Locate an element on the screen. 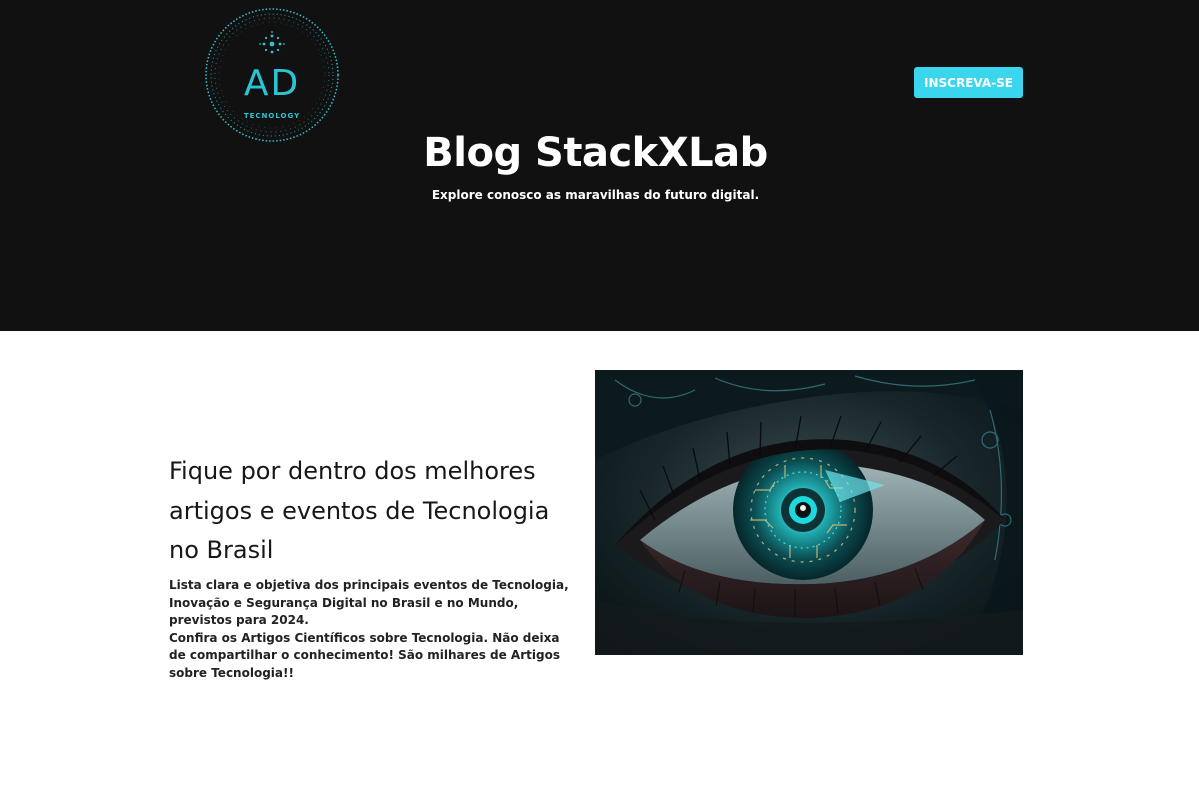 This screenshot has height=800, width=1199. brand-logo: AD TECNOLOGY is located at coordinates (272, 75).